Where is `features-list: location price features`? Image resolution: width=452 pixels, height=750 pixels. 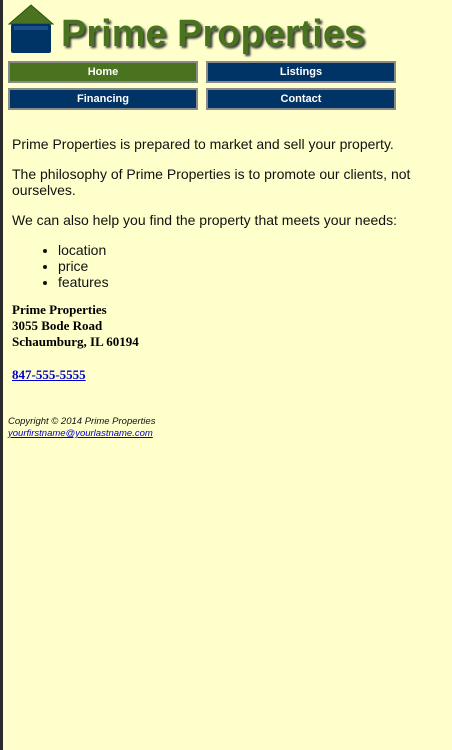
features-list: location price features is located at coordinates (222, 266).